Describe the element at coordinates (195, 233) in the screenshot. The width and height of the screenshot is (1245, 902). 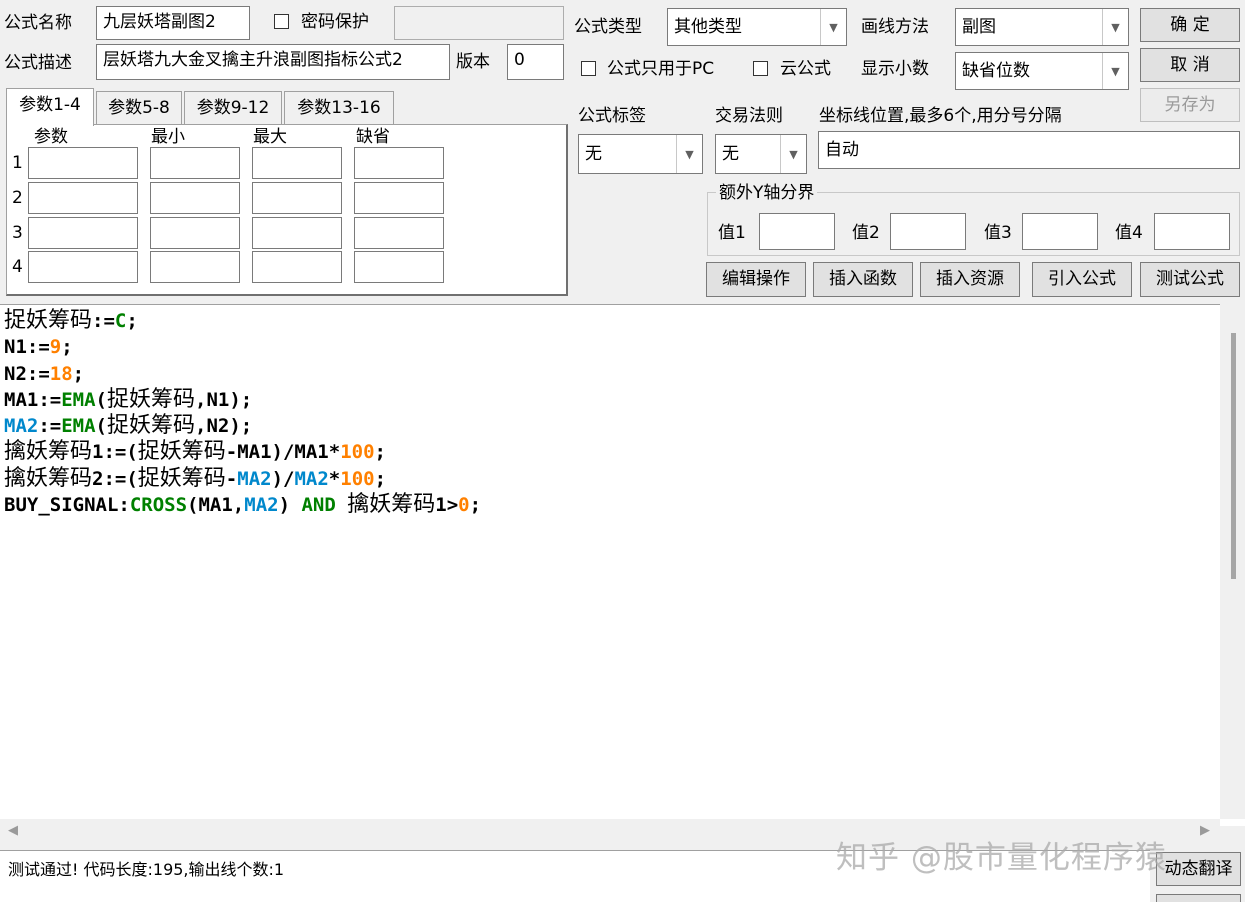
I see `param-3-min-input` at that location.